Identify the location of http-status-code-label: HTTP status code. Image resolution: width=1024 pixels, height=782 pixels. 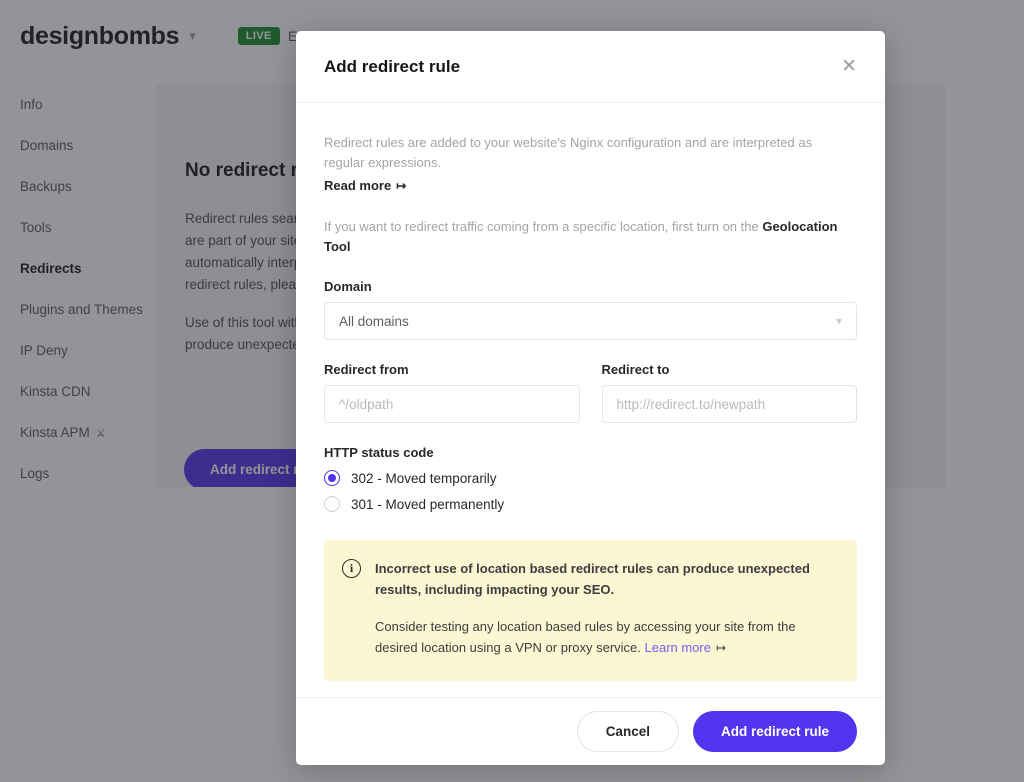
(379, 452).